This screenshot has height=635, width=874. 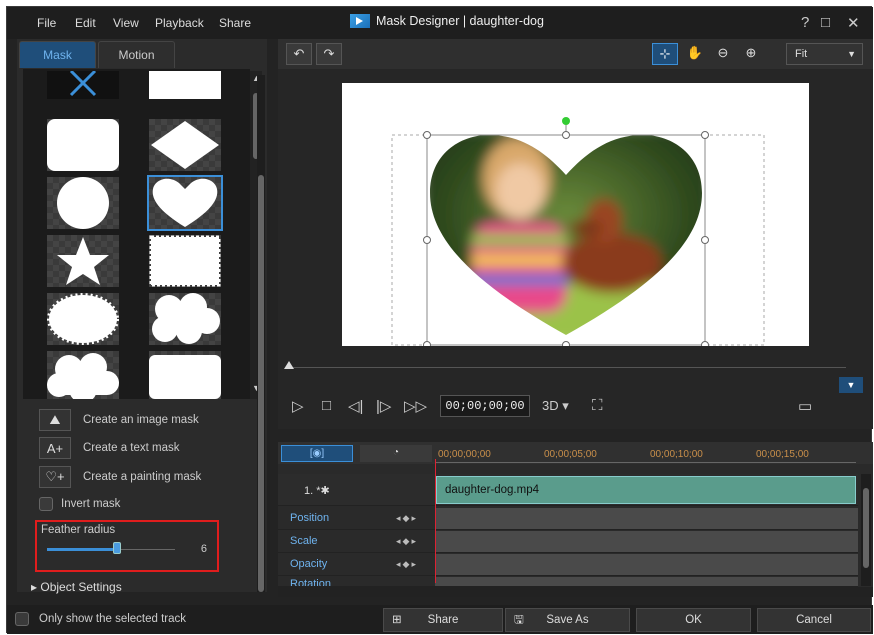 What do you see at coordinates (566, 121) in the screenshot?
I see `rotate-handle` at bounding box center [566, 121].